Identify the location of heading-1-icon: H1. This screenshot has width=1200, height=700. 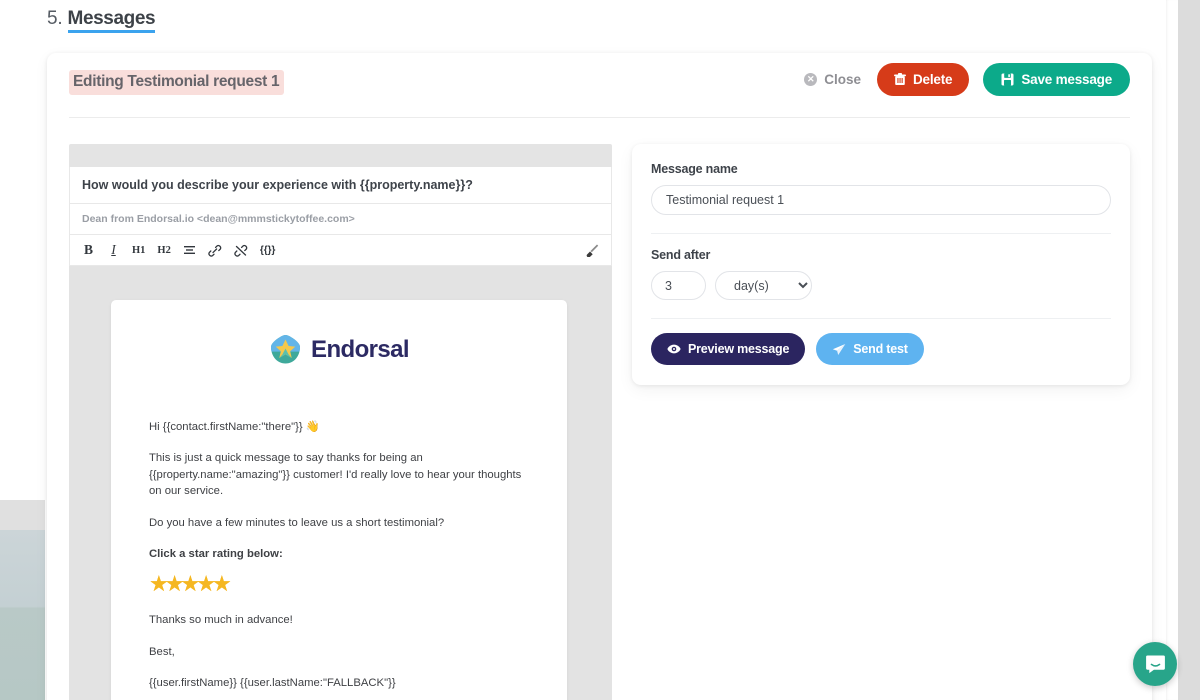
(138, 250).